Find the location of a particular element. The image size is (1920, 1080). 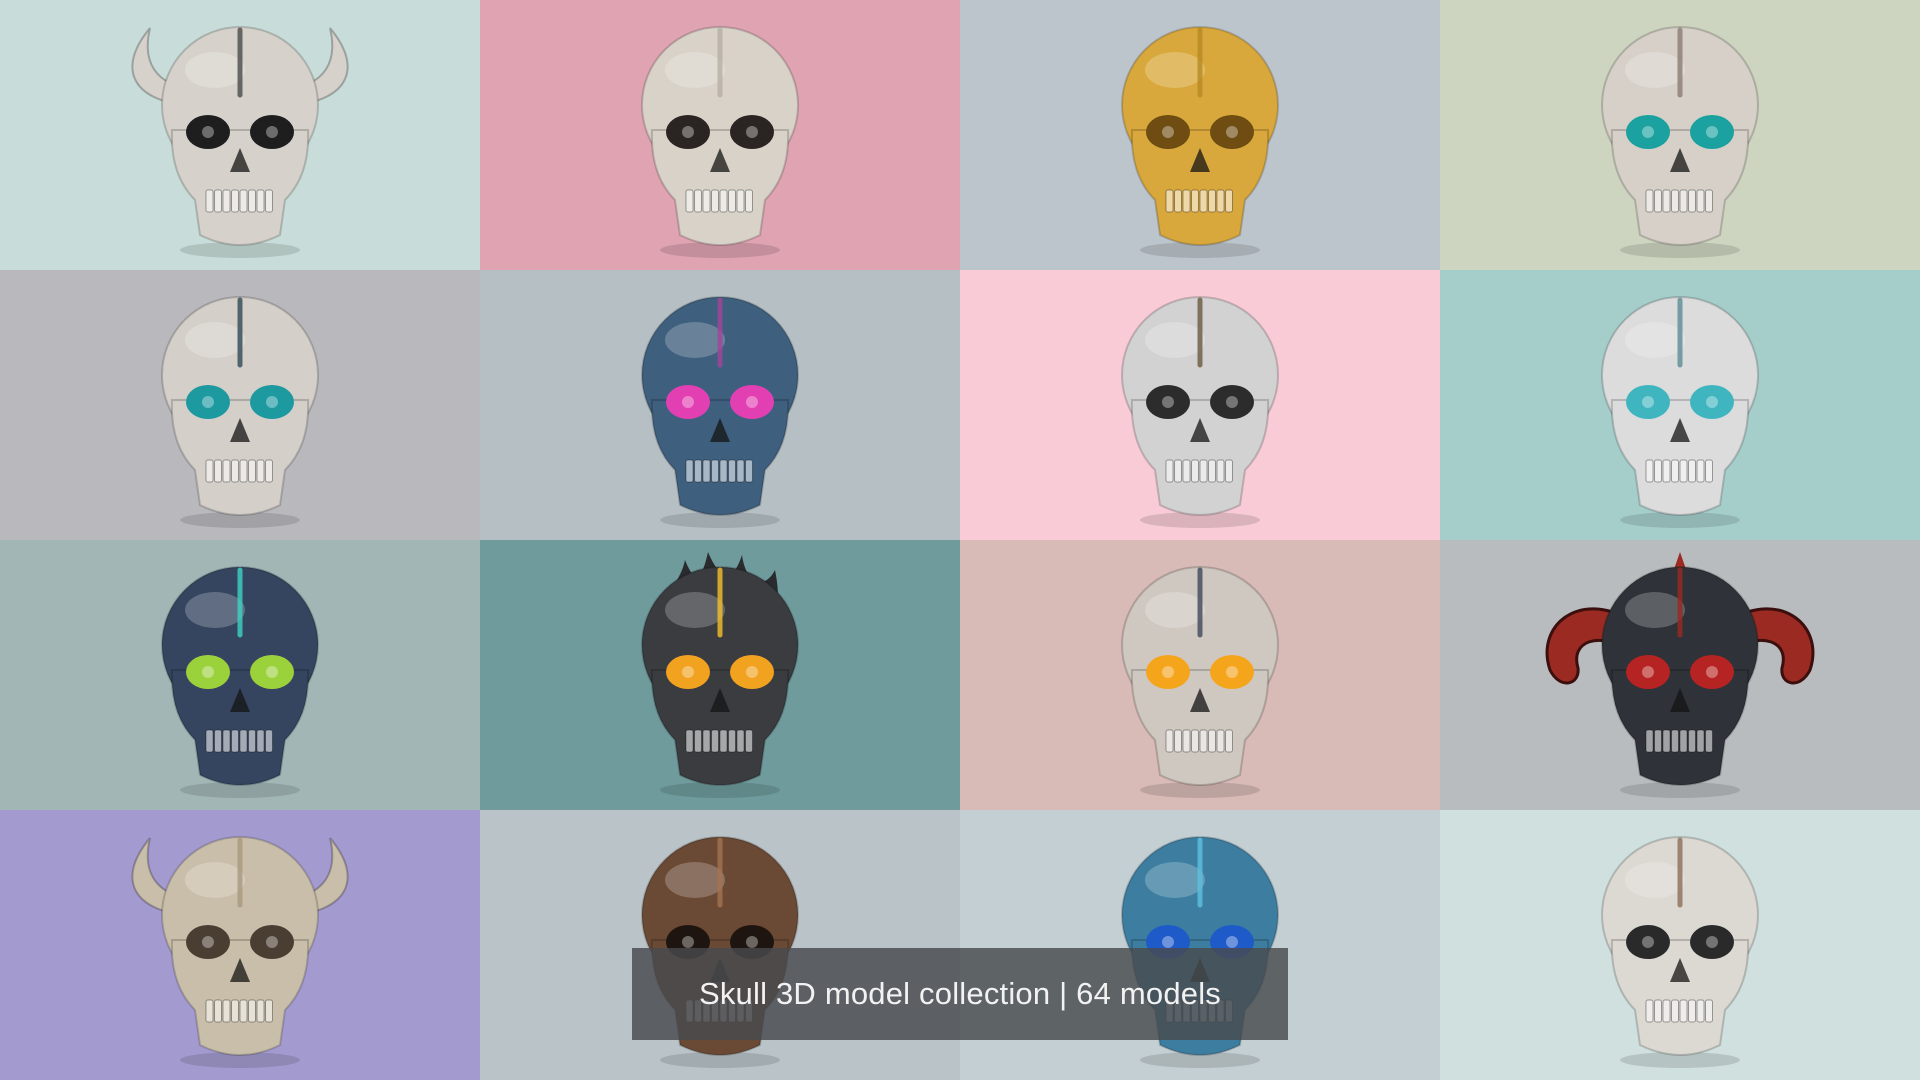

caption-text: Skull 3D model collection | 64 models is located at coordinates (960, 993).